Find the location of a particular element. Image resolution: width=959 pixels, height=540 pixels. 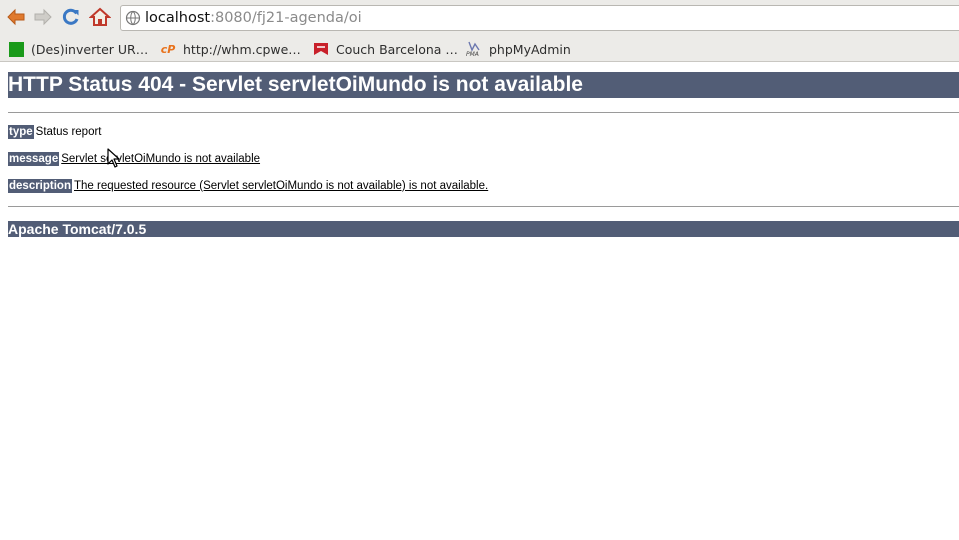

bookmark-phpmyadmin: PMA phpMyAdmin is located at coordinates (518, 49).